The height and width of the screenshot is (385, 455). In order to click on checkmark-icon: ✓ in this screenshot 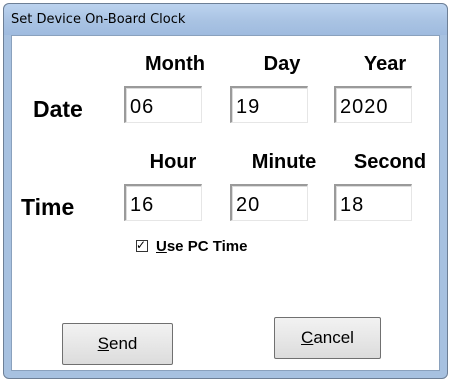, I will do `click(141, 245)`.